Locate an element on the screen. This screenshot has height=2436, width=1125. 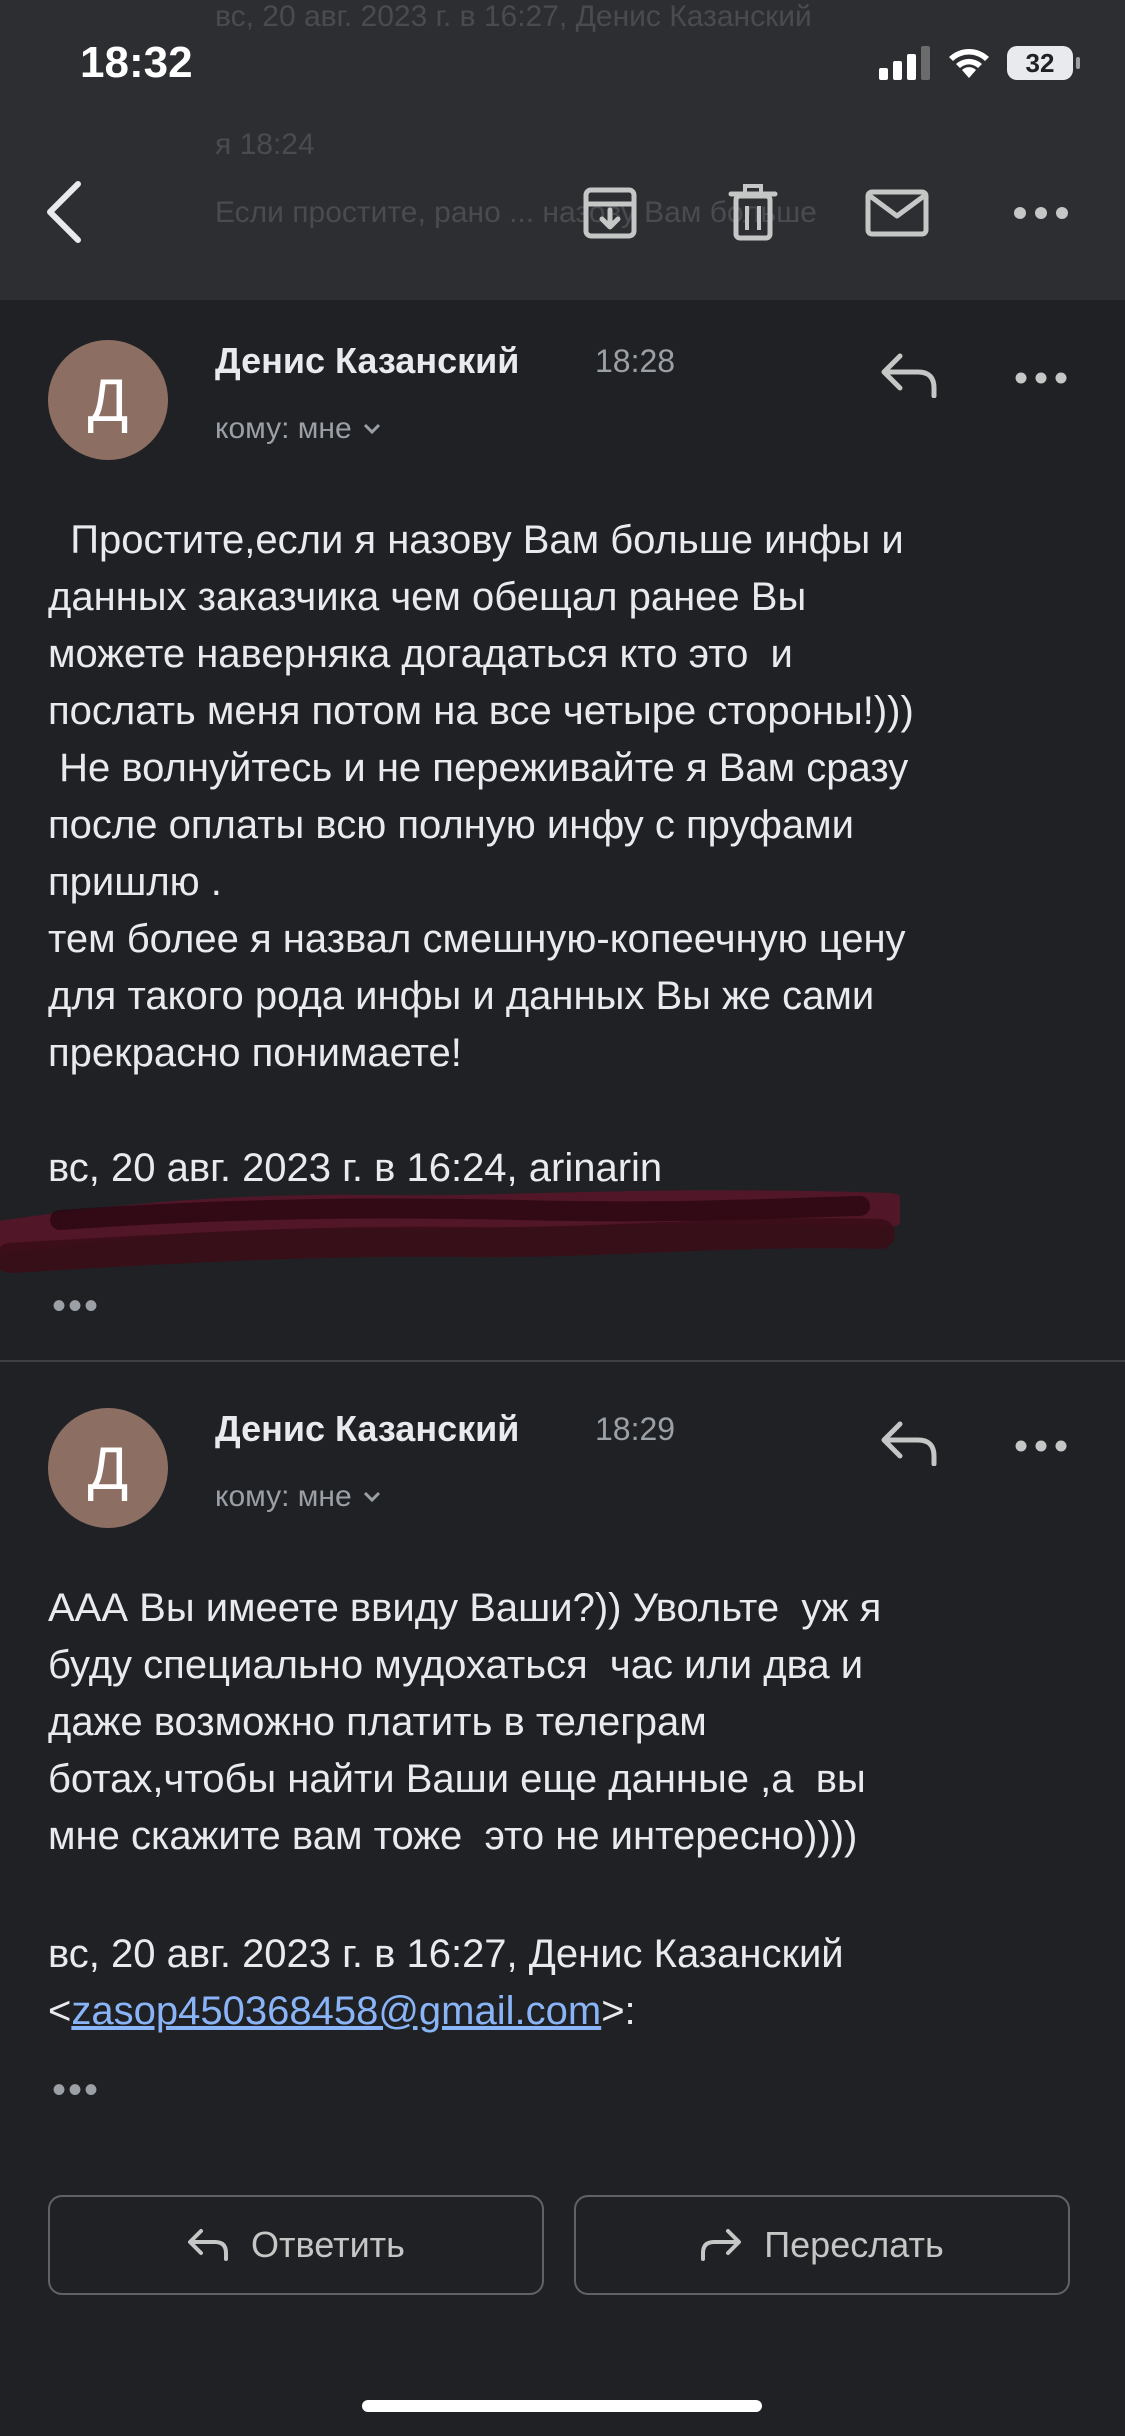
background-header-line2: я 18:24 is located at coordinates (265, 144).